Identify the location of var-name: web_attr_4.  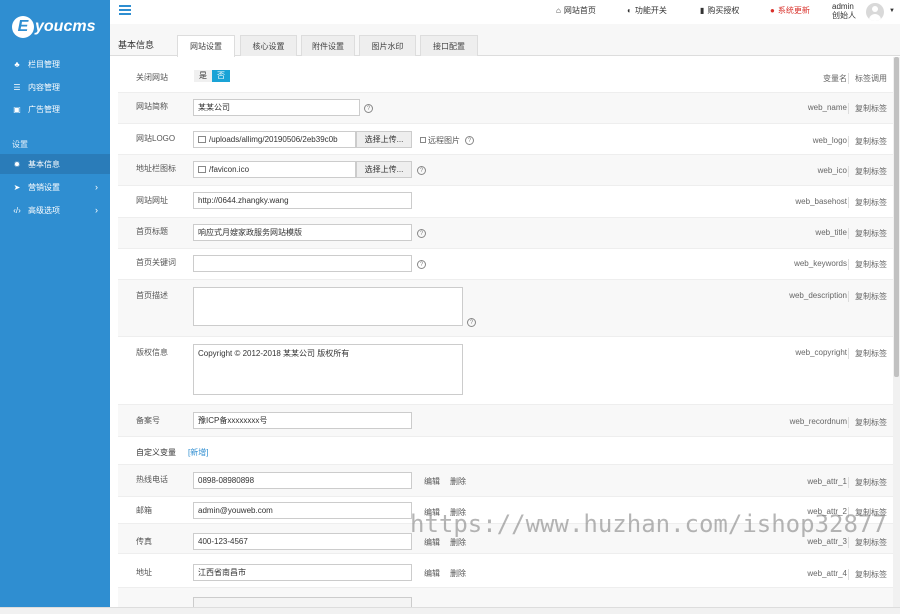
(827, 573).